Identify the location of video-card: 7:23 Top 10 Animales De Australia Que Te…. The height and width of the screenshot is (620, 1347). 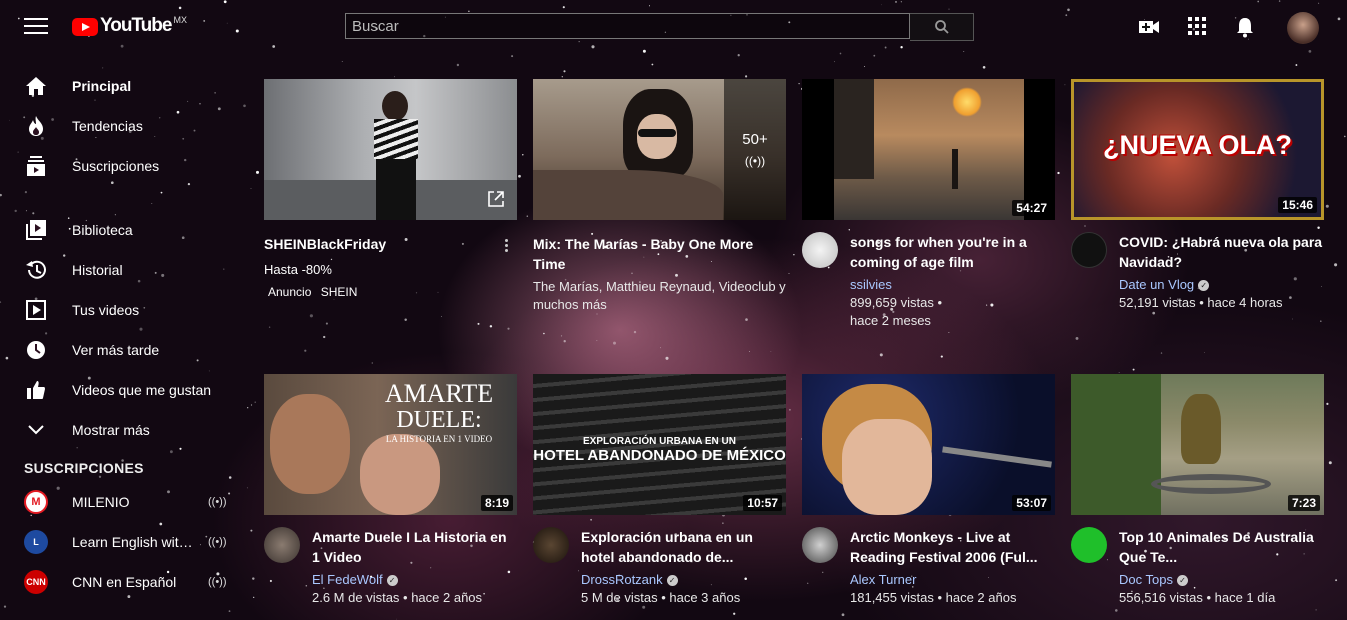
(1197, 490).